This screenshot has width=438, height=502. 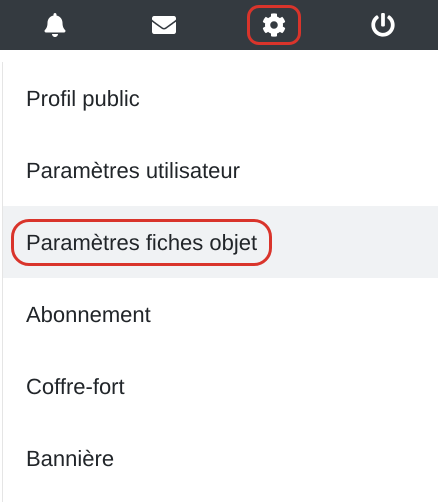 I want to click on settings-icon, so click(x=273, y=25).